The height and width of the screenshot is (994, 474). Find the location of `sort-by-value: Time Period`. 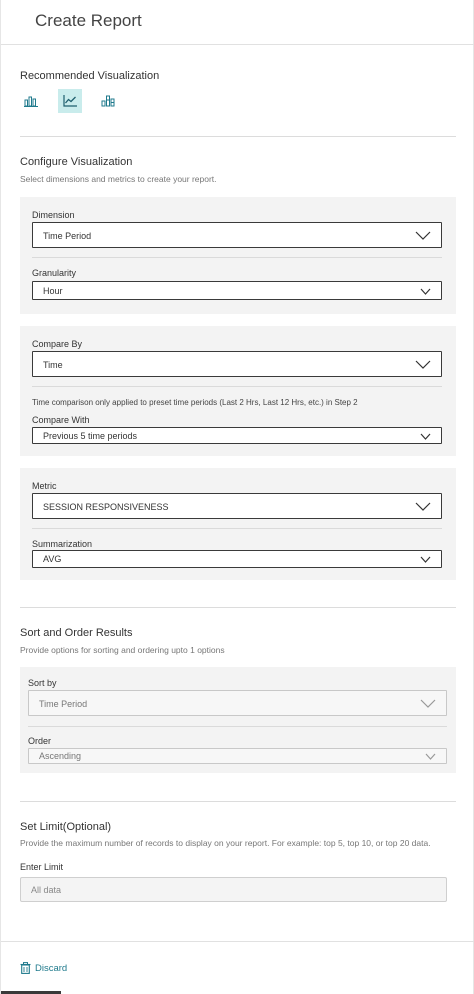

sort-by-value: Time Period is located at coordinates (63, 704).